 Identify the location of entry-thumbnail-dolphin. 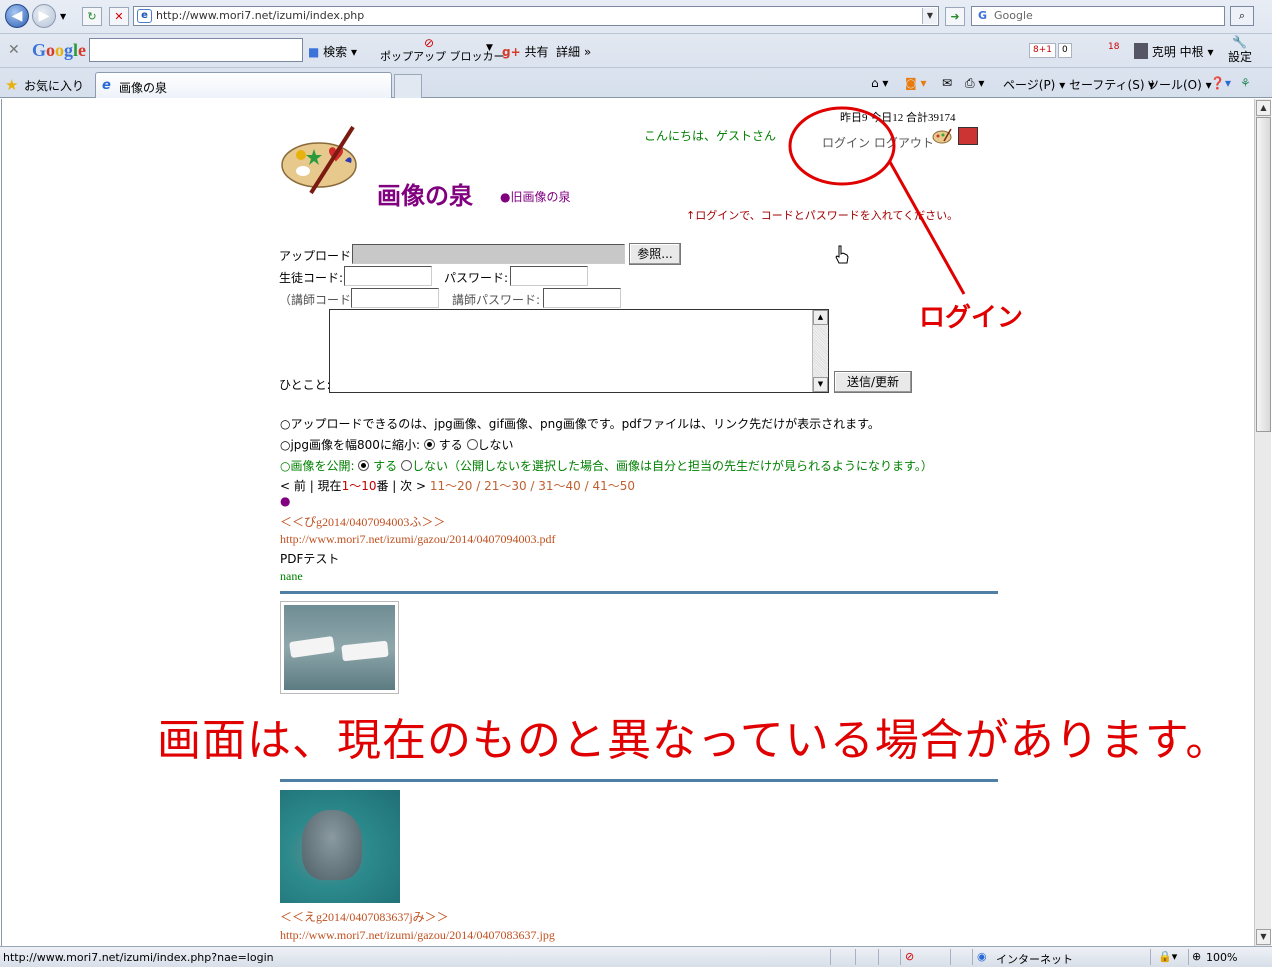
(340, 846).